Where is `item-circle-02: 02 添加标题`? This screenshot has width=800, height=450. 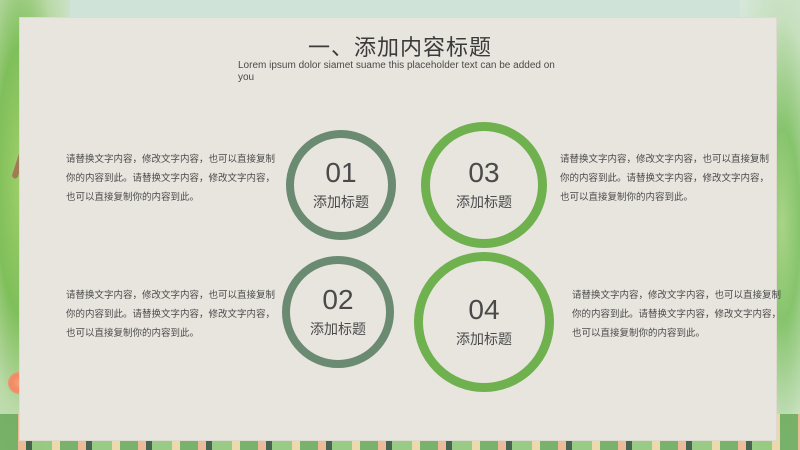 item-circle-02: 02 添加标题 is located at coordinates (338, 312).